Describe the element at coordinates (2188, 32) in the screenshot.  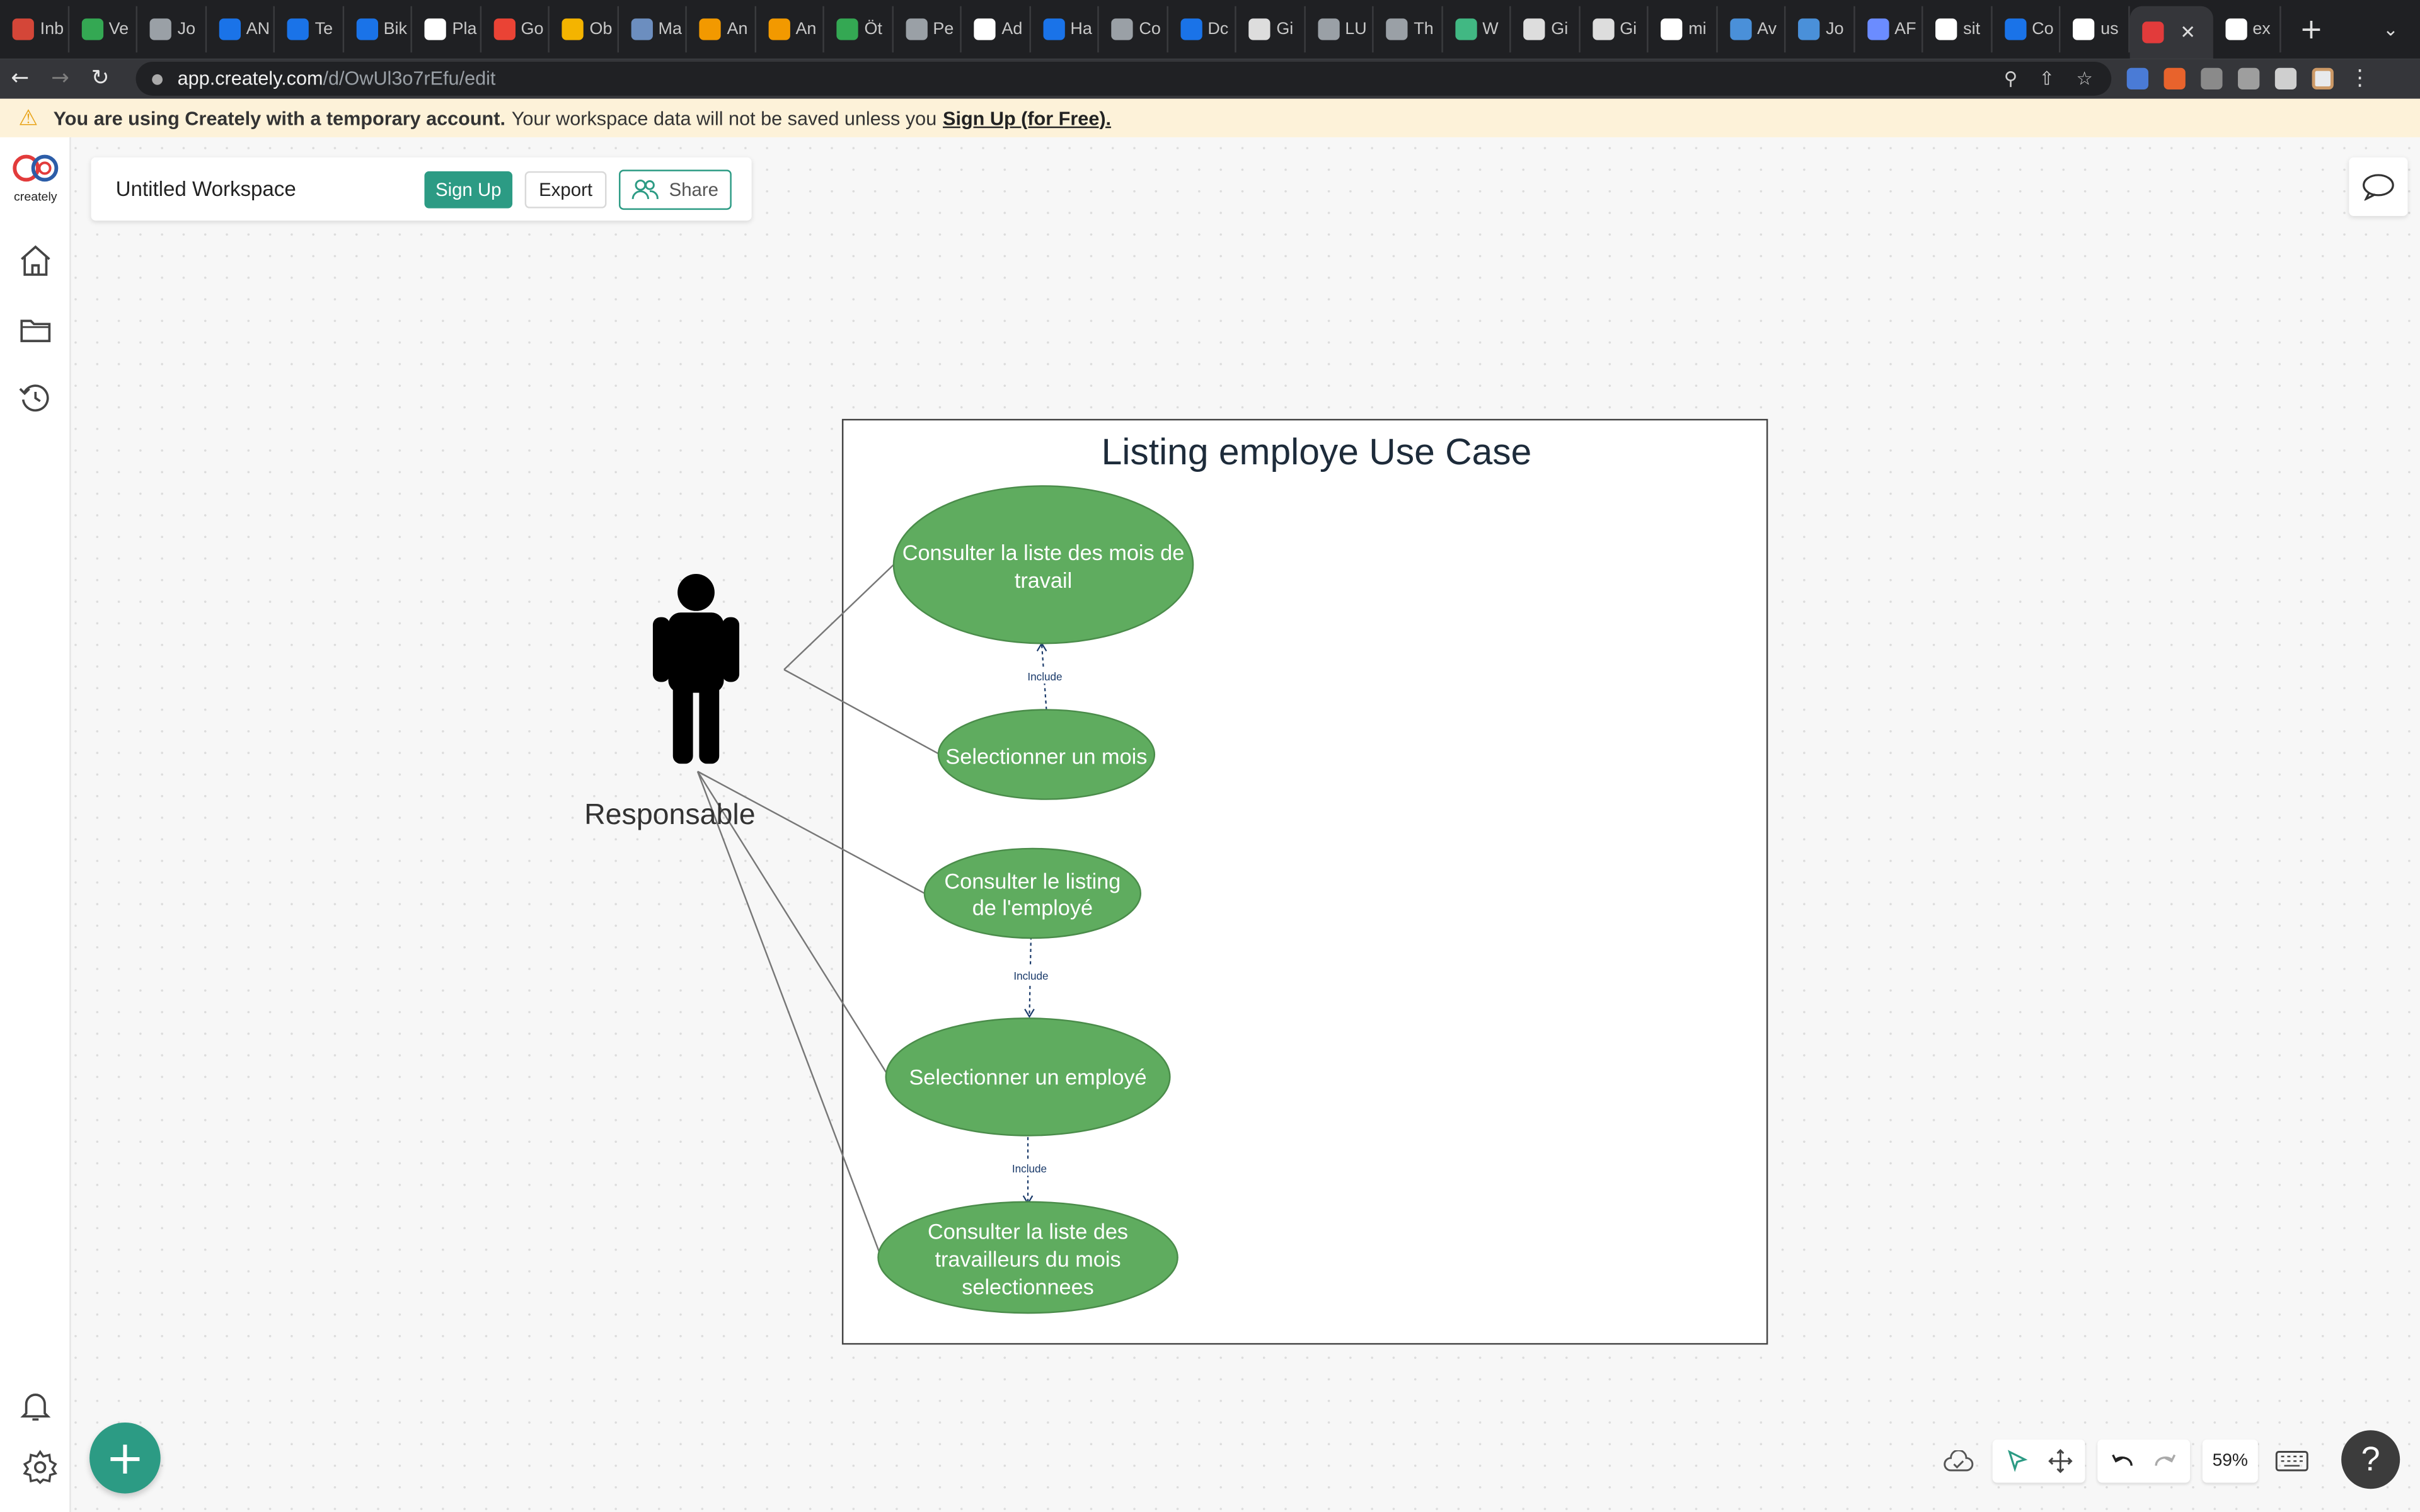
I see `tab-close-icon: ✕` at that location.